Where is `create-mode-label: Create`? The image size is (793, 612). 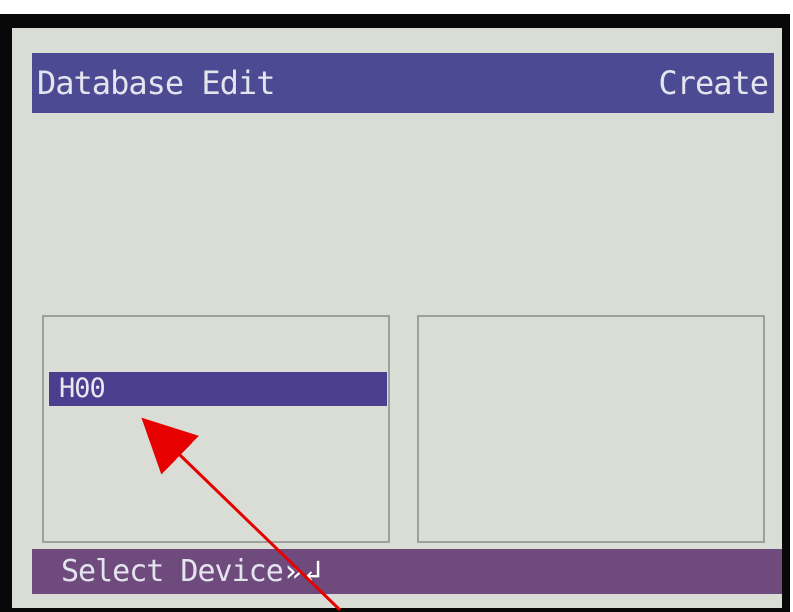
create-mode-label: Create is located at coordinates (713, 83).